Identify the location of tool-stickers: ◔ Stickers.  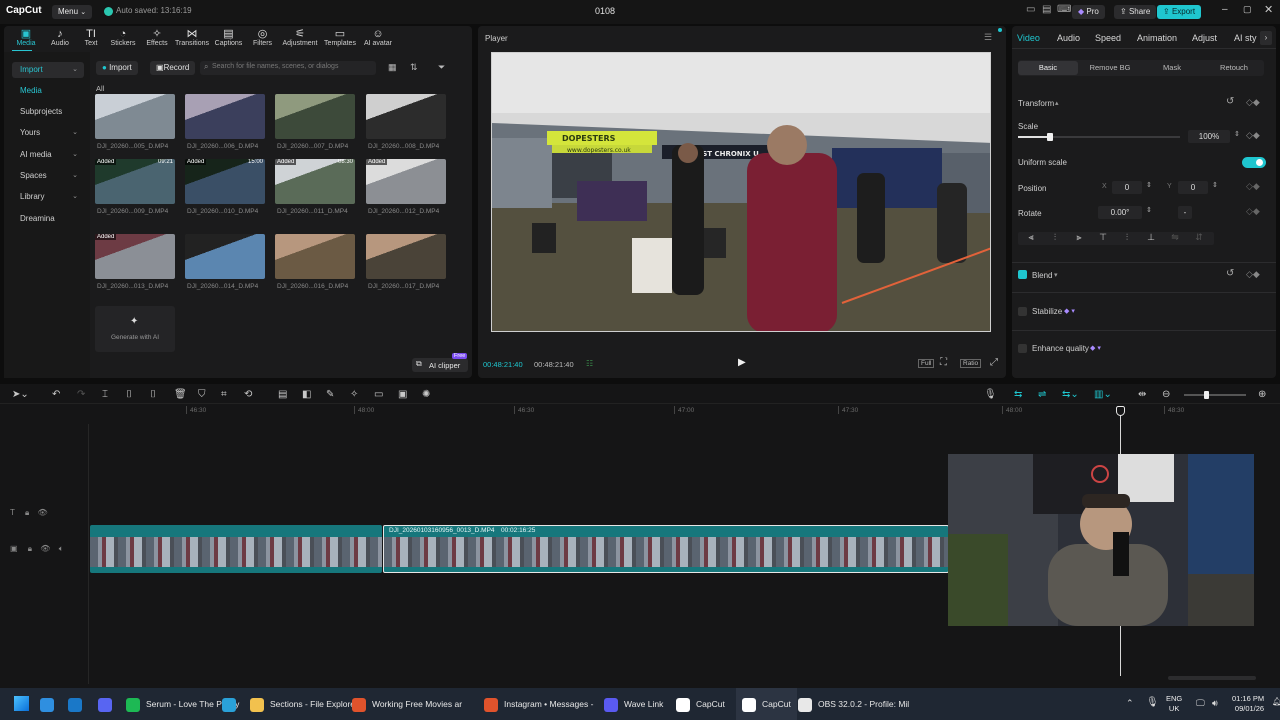
(123, 40).